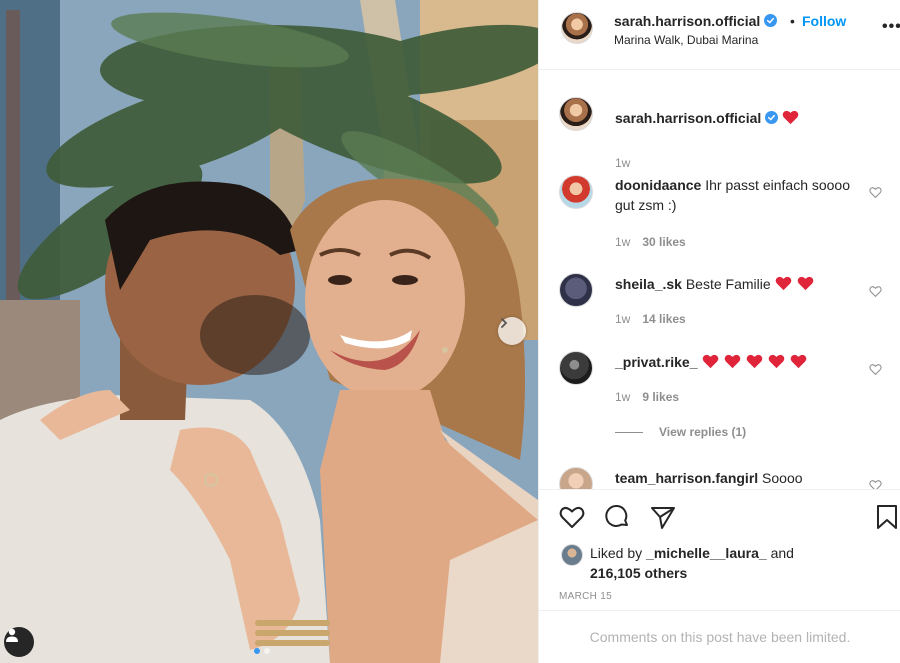 The height and width of the screenshot is (663, 900). What do you see at coordinates (891, 27) in the screenshot?
I see `more-options-button: •••` at bounding box center [891, 27].